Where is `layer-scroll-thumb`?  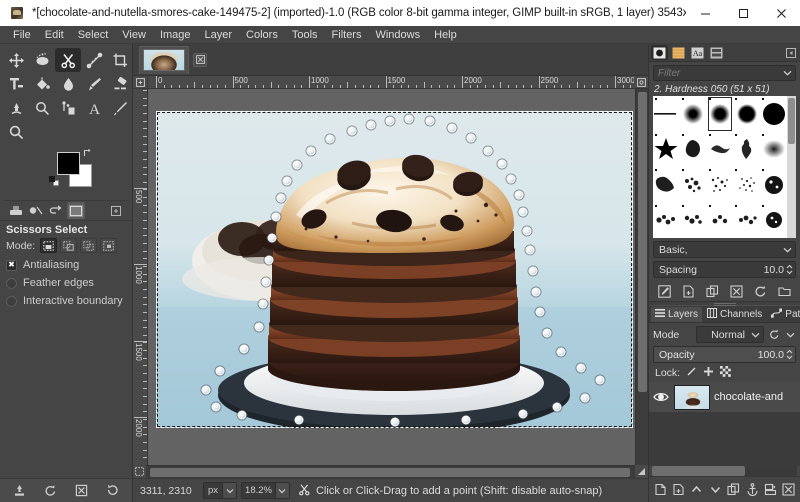
layer-scroll-thumb is located at coordinates (698, 471).